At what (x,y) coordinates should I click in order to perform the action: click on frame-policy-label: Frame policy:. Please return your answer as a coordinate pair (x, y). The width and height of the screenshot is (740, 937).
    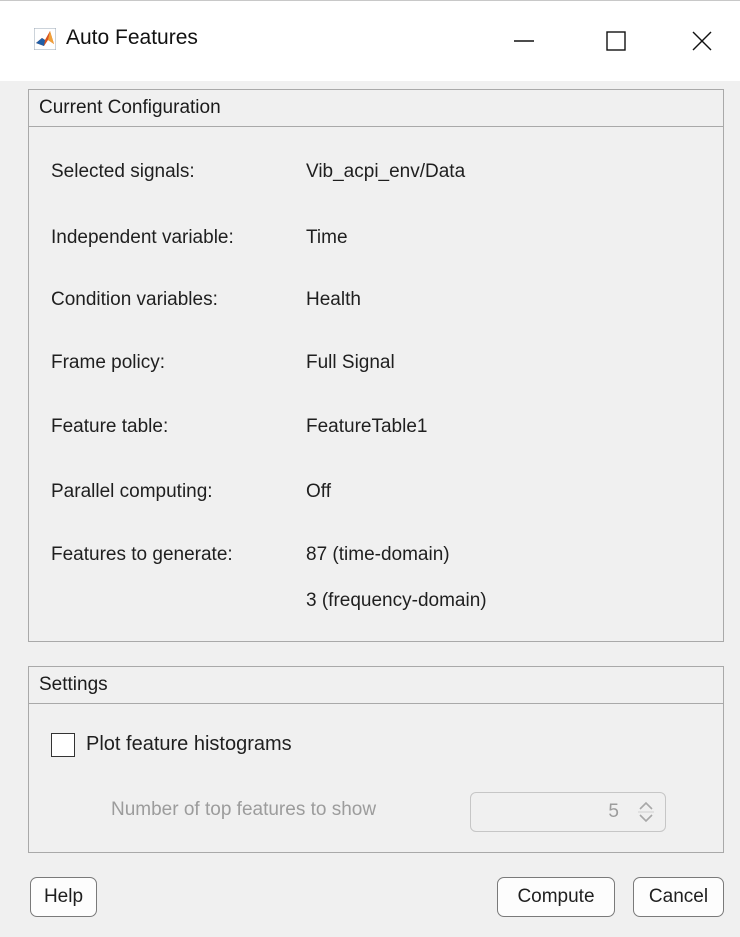
    Looking at the image, I should click on (108, 362).